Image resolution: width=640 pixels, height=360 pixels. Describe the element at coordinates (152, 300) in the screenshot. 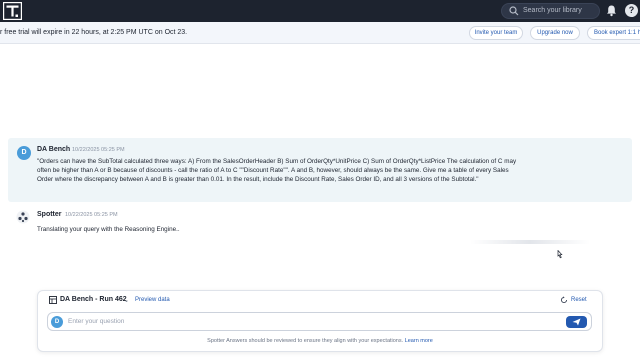

I see `preview-data-link: Preview data` at that location.